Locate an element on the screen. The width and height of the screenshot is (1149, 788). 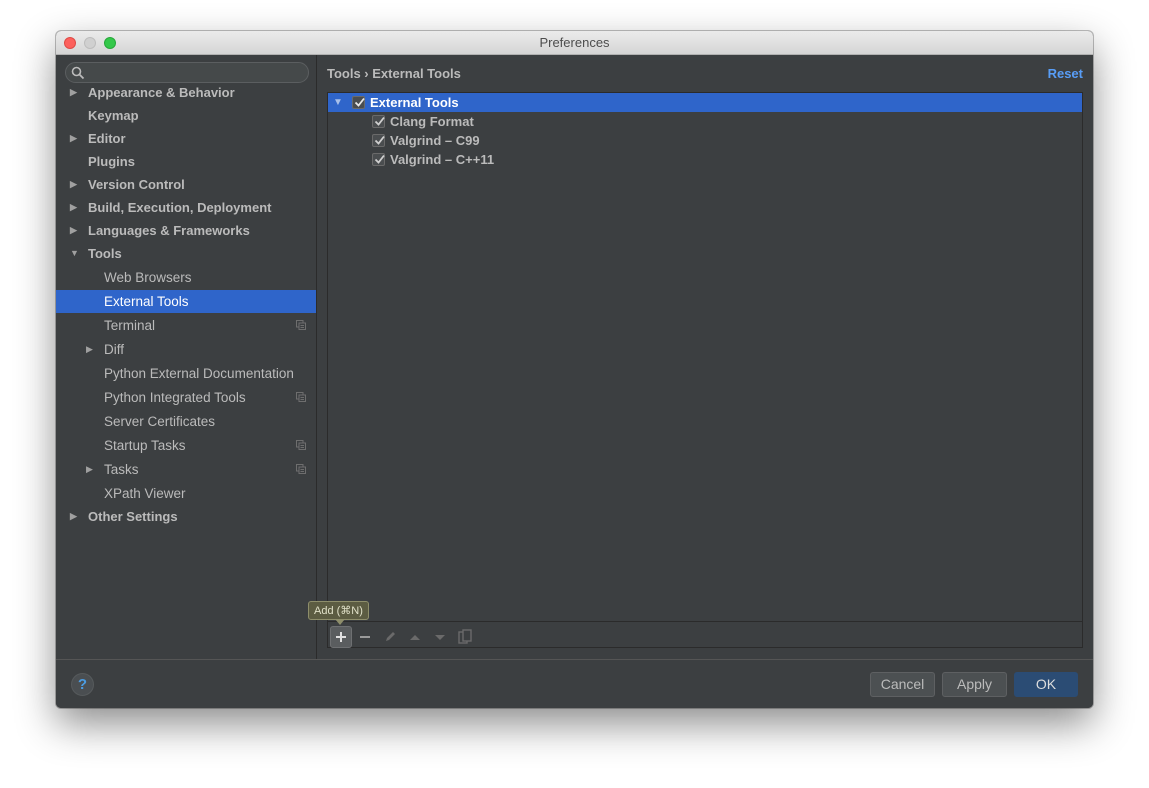
sidebar-item-label: Web Browsers is located at coordinates (148, 277).